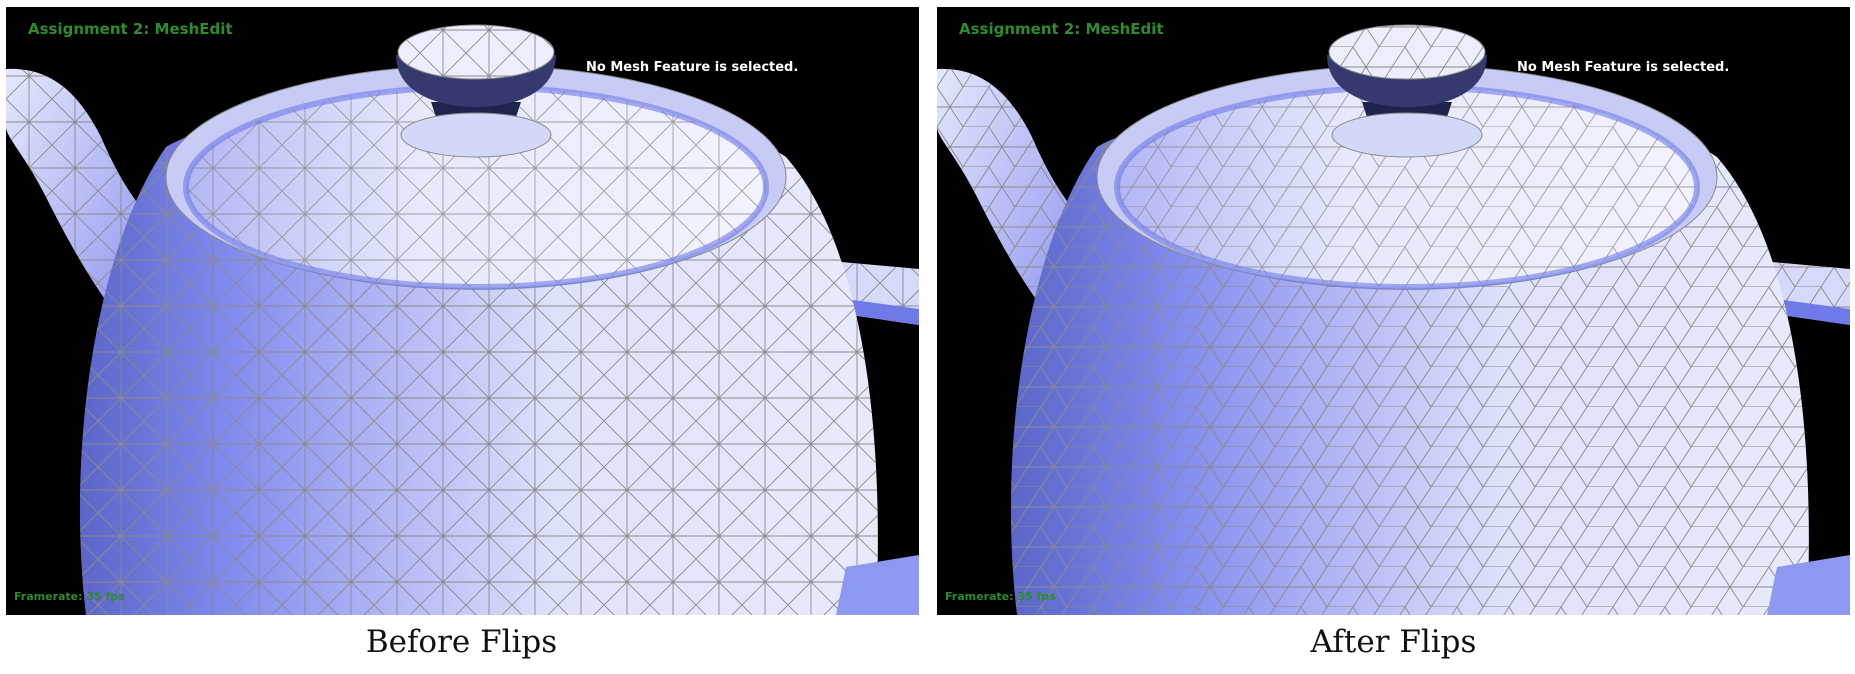 The image size is (1855, 674). What do you see at coordinates (461, 642) in the screenshot?
I see `panel-caption: Before Flips` at bounding box center [461, 642].